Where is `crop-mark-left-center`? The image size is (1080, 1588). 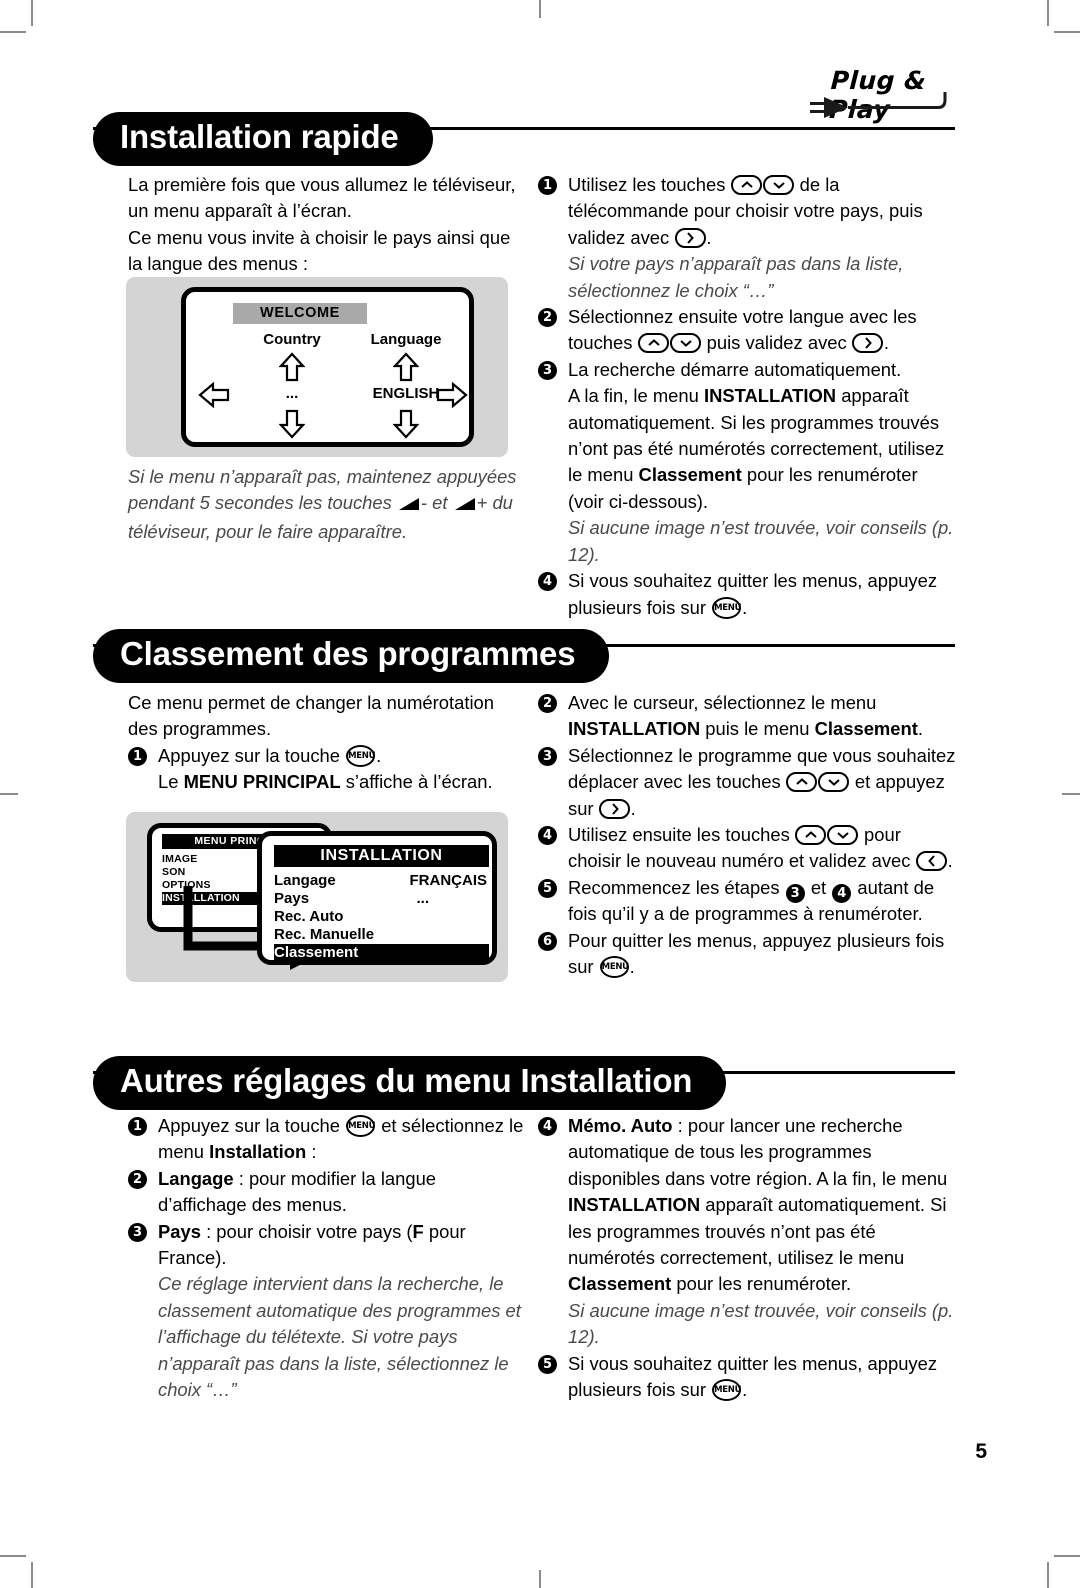 crop-mark-left-center is located at coordinates (9, 794).